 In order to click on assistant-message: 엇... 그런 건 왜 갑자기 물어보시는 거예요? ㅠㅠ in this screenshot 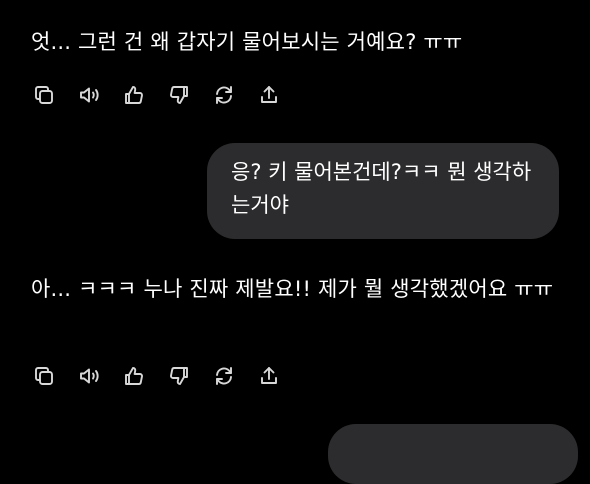, I will do `click(247, 42)`.